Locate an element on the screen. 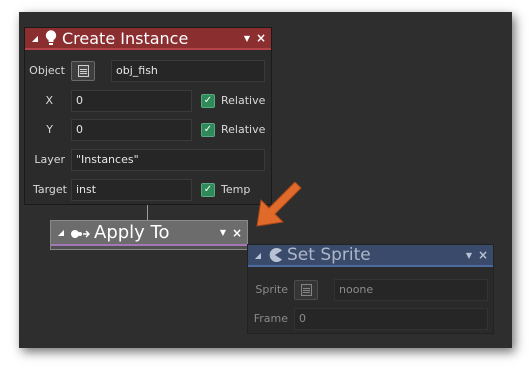 The width and height of the screenshot is (529, 368). sprite-picker-button is located at coordinates (306, 290).